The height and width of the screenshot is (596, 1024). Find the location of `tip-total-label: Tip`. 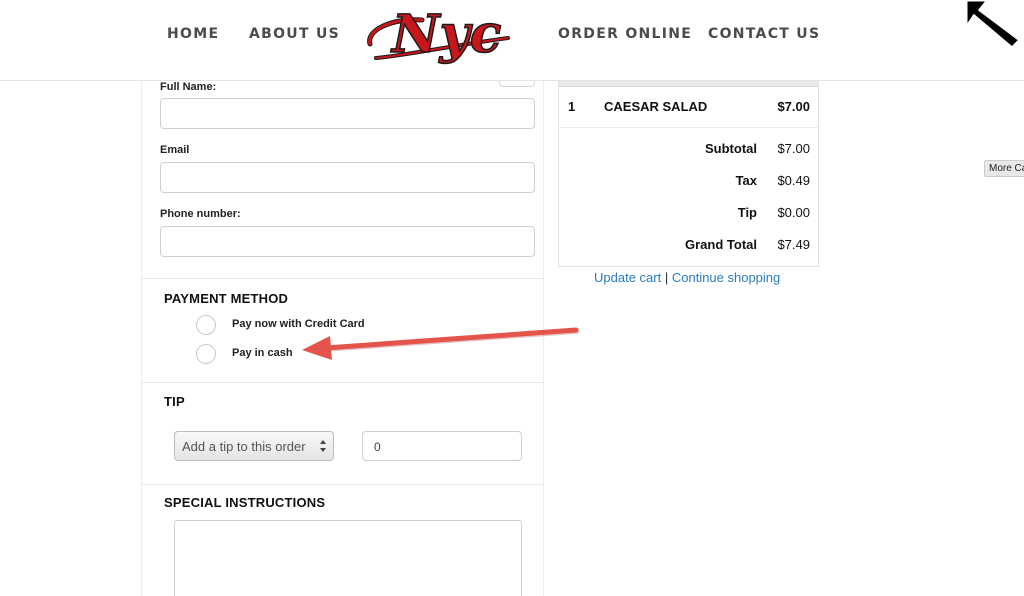

tip-total-label: Tip is located at coordinates (747, 212).